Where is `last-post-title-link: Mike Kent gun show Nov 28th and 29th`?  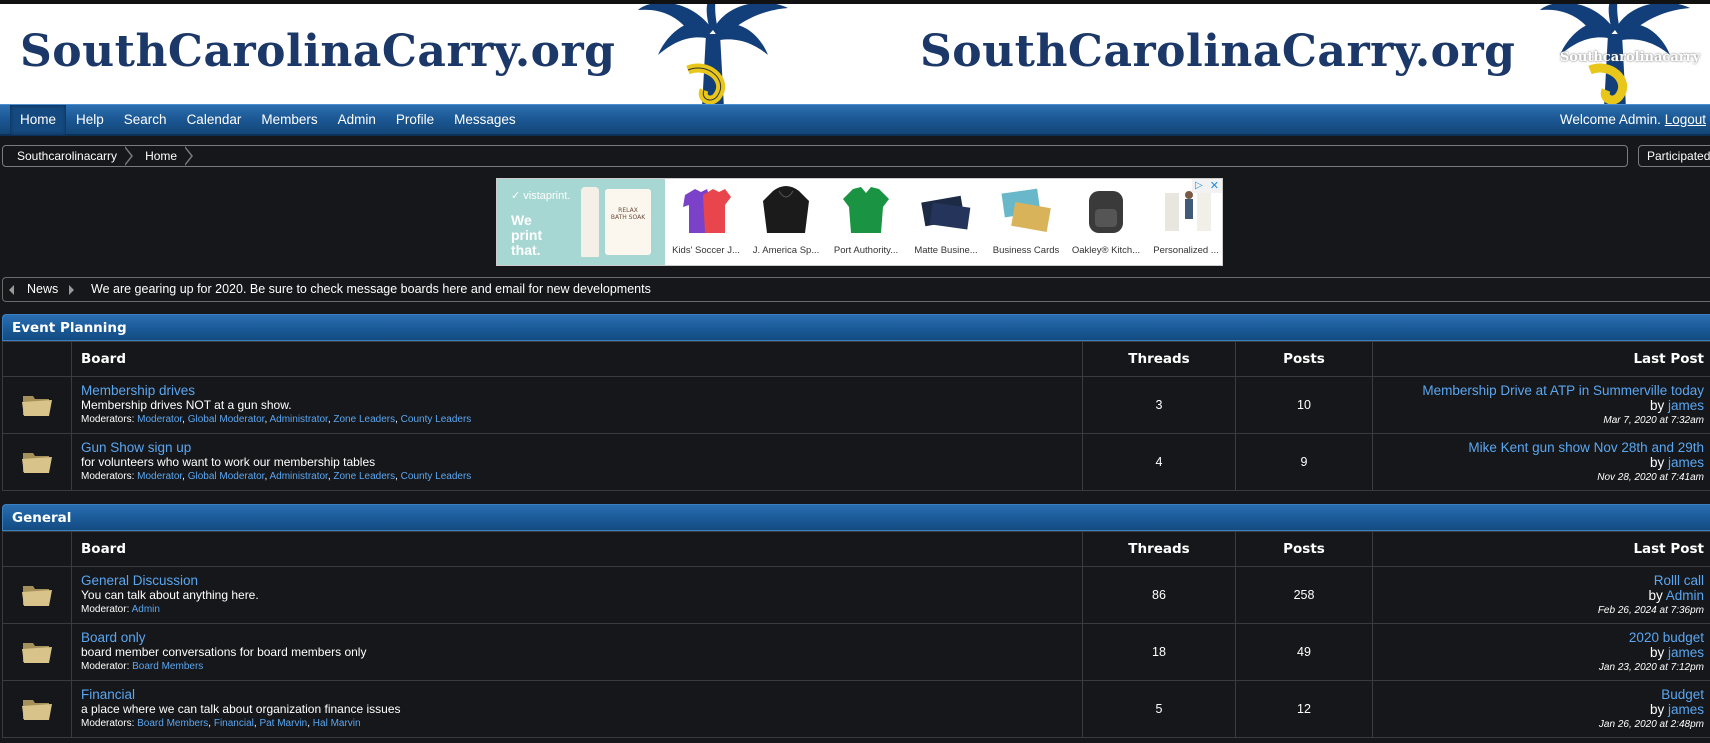 last-post-title-link: Mike Kent gun show Nov 28th and 29th is located at coordinates (1538, 447).